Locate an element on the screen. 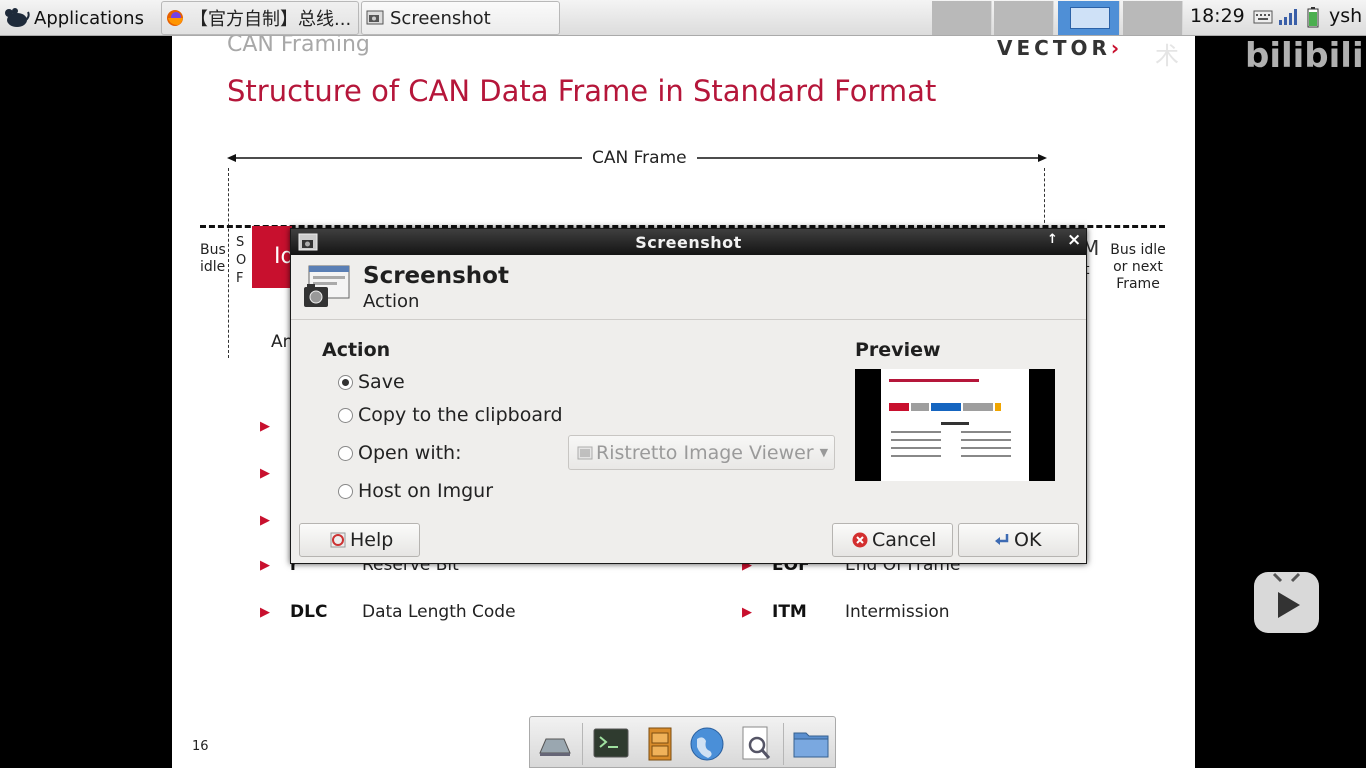 This screenshot has height=768, width=1366. video-play-button is located at coordinates (1286, 602).